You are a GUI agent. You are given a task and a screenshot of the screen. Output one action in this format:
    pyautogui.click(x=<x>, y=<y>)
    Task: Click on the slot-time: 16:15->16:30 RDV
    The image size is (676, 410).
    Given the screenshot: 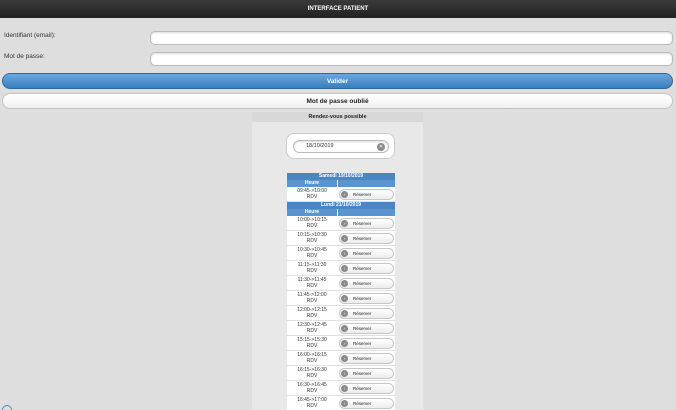 What is the action you would take?
    pyautogui.click(x=312, y=373)
    